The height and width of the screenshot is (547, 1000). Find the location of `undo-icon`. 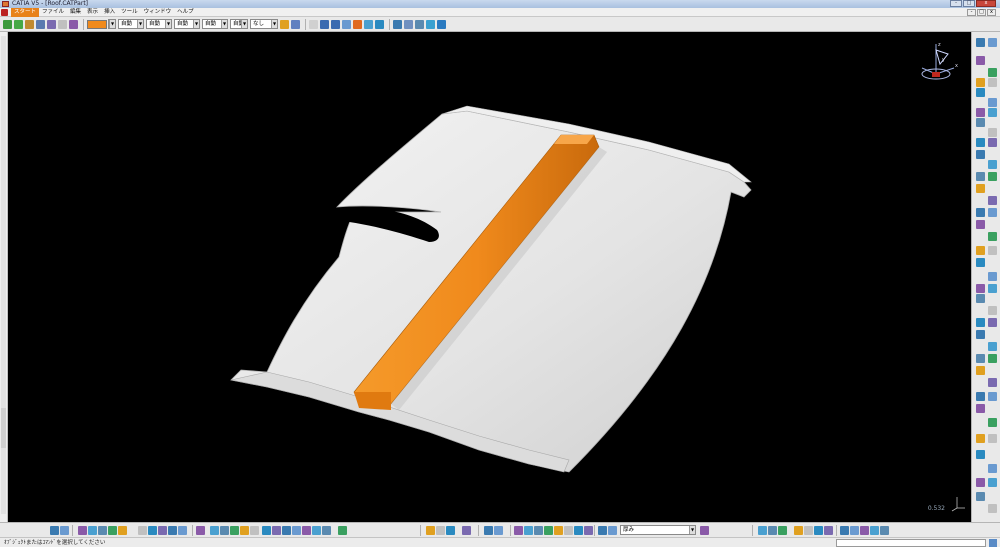

undo-icon is located at coordinates (324, 24).